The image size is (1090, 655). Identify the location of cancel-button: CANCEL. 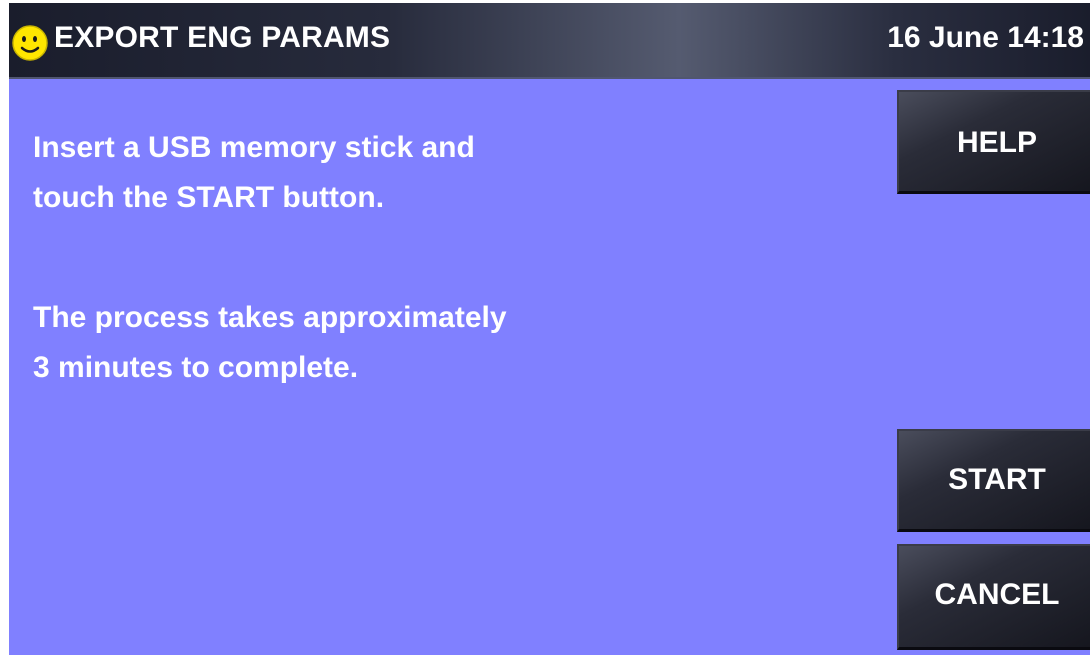
(993, 597).